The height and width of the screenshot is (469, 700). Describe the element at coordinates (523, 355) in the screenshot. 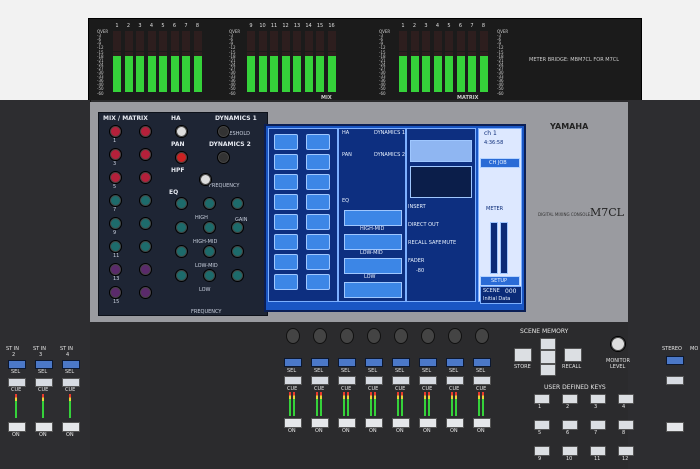

I see `scene-dec-button` at that location.